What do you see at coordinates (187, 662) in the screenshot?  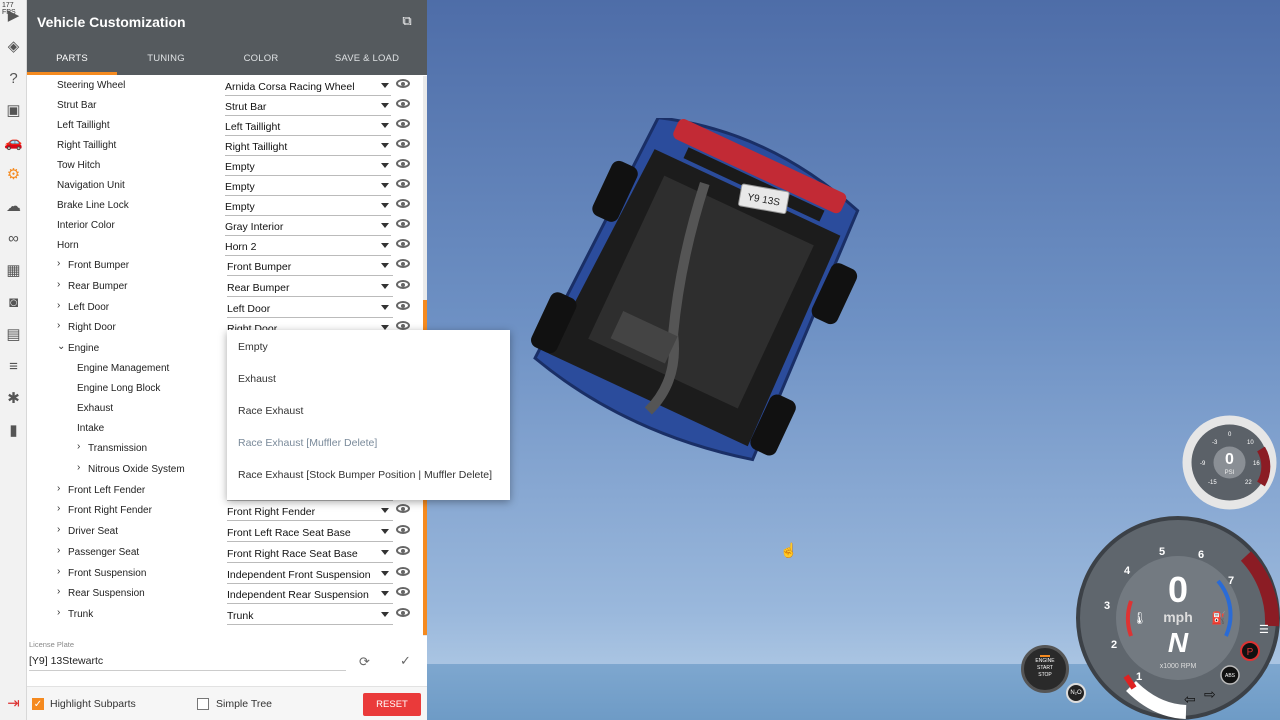 I see `license-plate-input: [Y9] 13Stewartc` at bounding box center [187, 662].